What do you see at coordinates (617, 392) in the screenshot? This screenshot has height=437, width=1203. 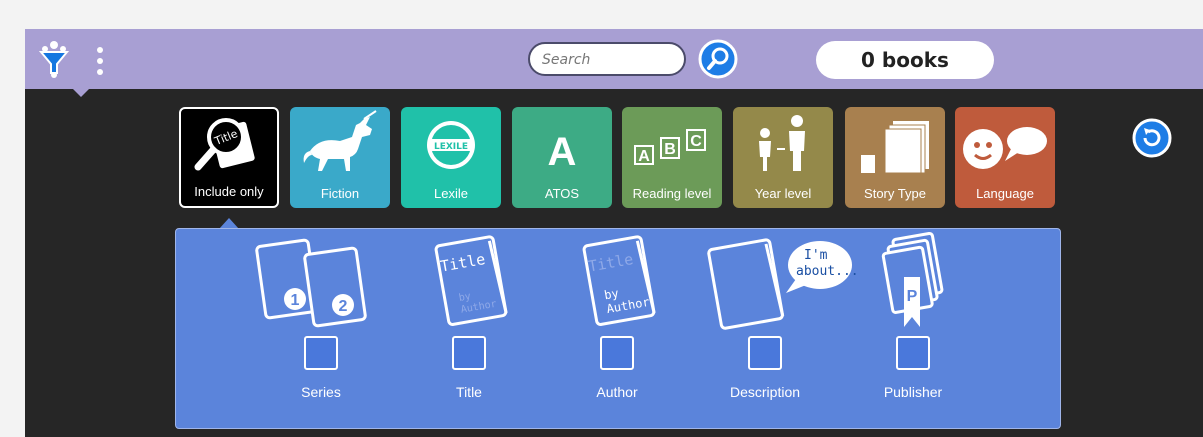 I see `option-label: Author` at bounding box center [617, 392].